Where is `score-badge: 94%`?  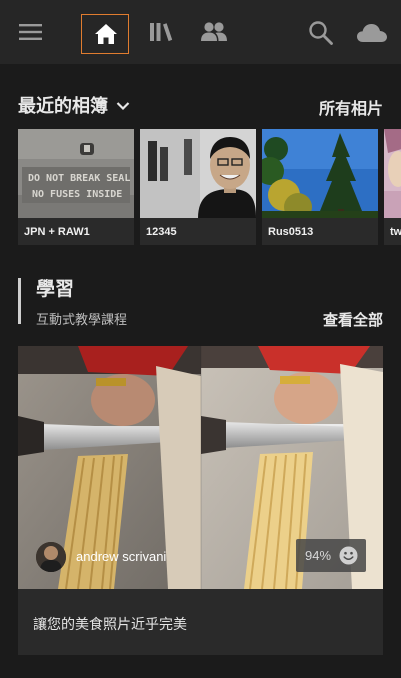
score-badge: 94% is located at coordinates (331, 555).